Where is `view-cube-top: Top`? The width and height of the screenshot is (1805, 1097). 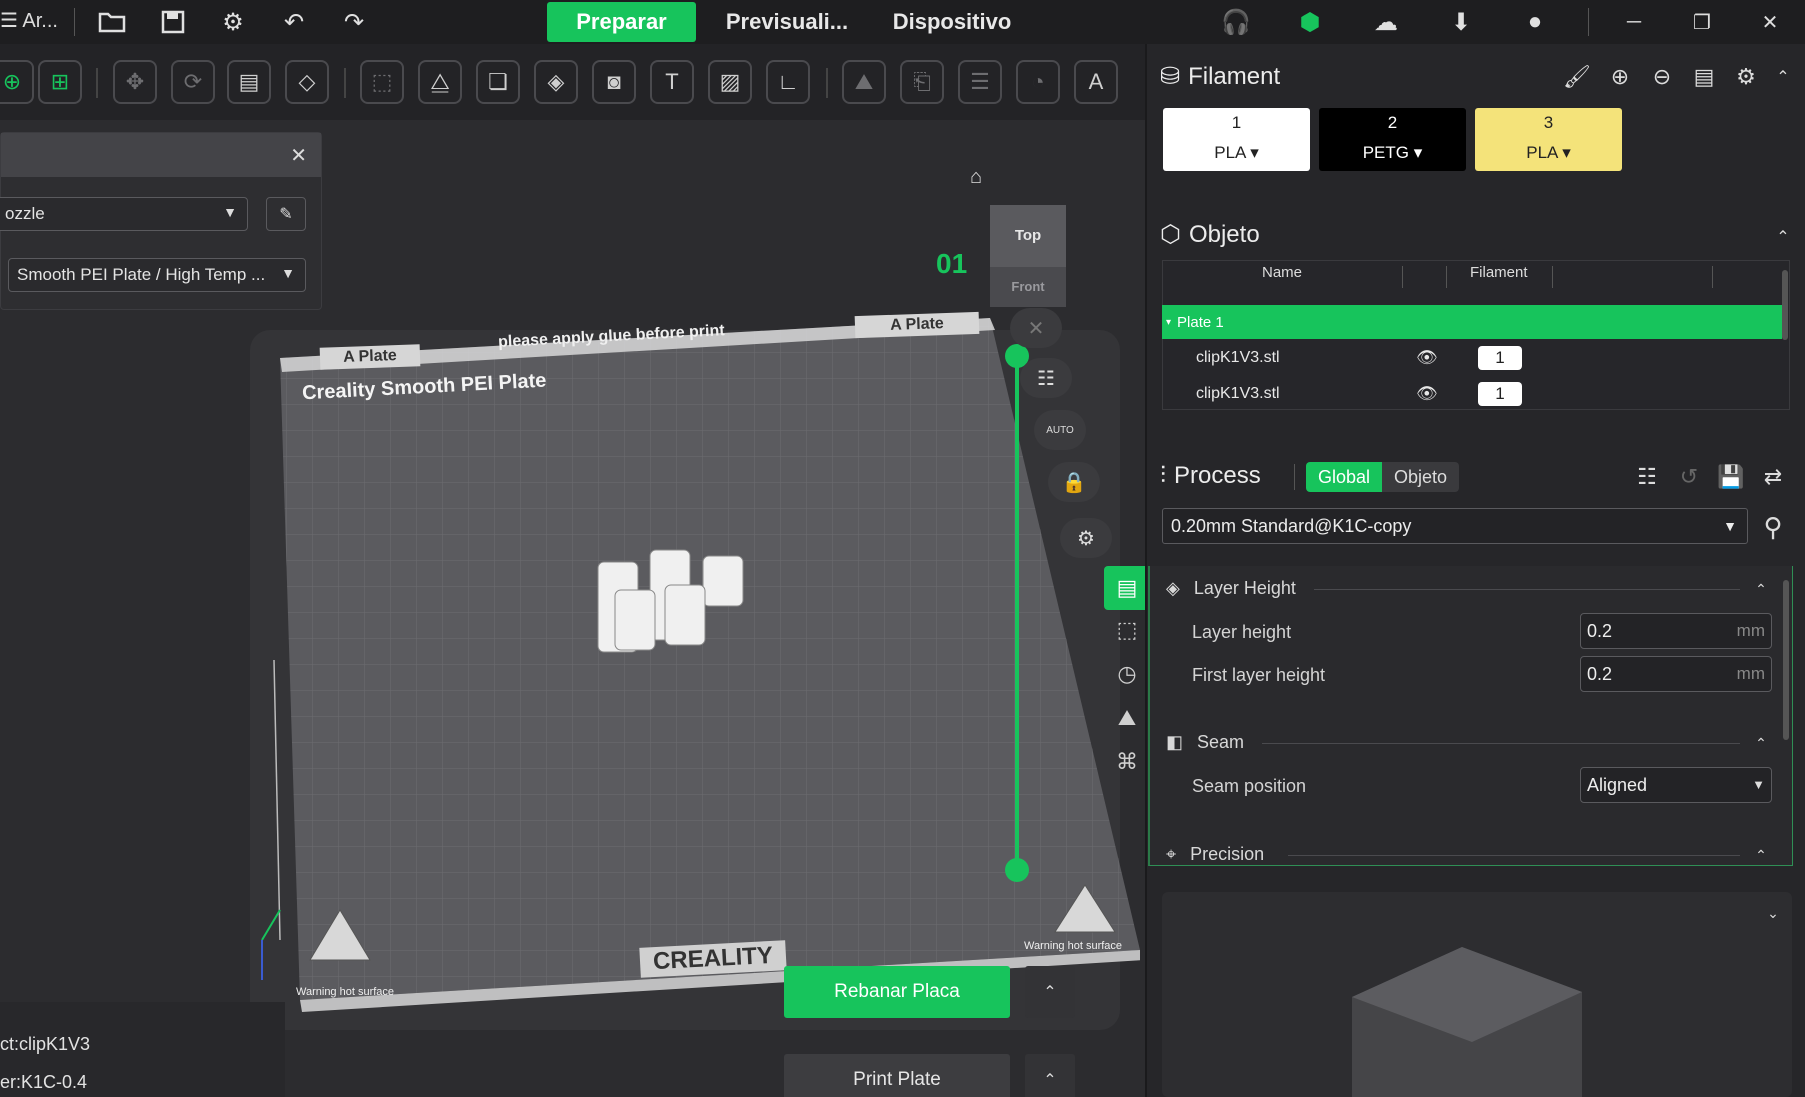
view-cube-top: Top is located at coordinates (1028, 236).